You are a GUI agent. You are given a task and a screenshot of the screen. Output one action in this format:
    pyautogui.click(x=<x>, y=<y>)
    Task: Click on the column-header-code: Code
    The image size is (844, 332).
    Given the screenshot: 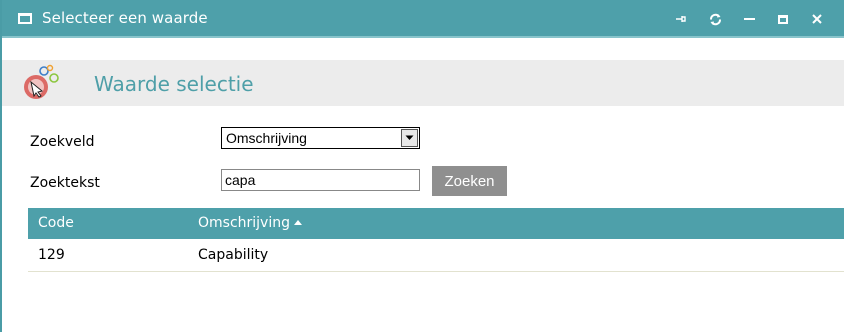 What is the action you would take?
    pyautogui.click(x=56, y=223)
    